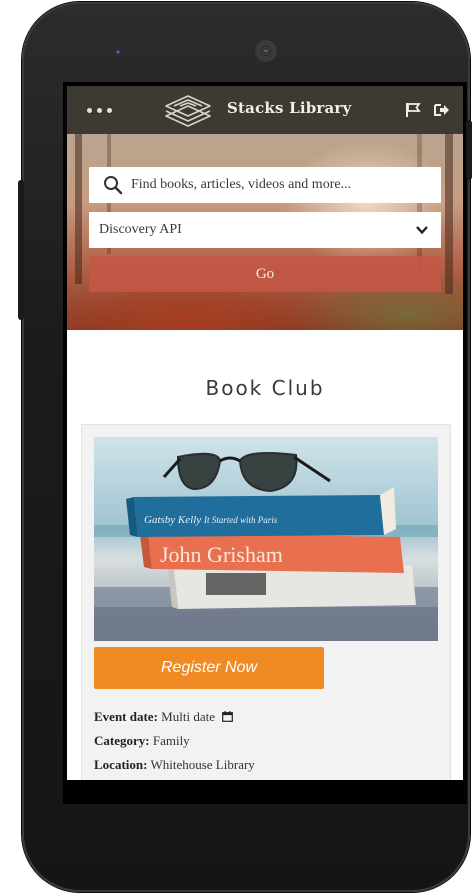 This screenshot has width=474, height=896. What do you see at coordinates (118, 52) in the screenshot?
I see `front-camera` at bounding box center [118, 52].